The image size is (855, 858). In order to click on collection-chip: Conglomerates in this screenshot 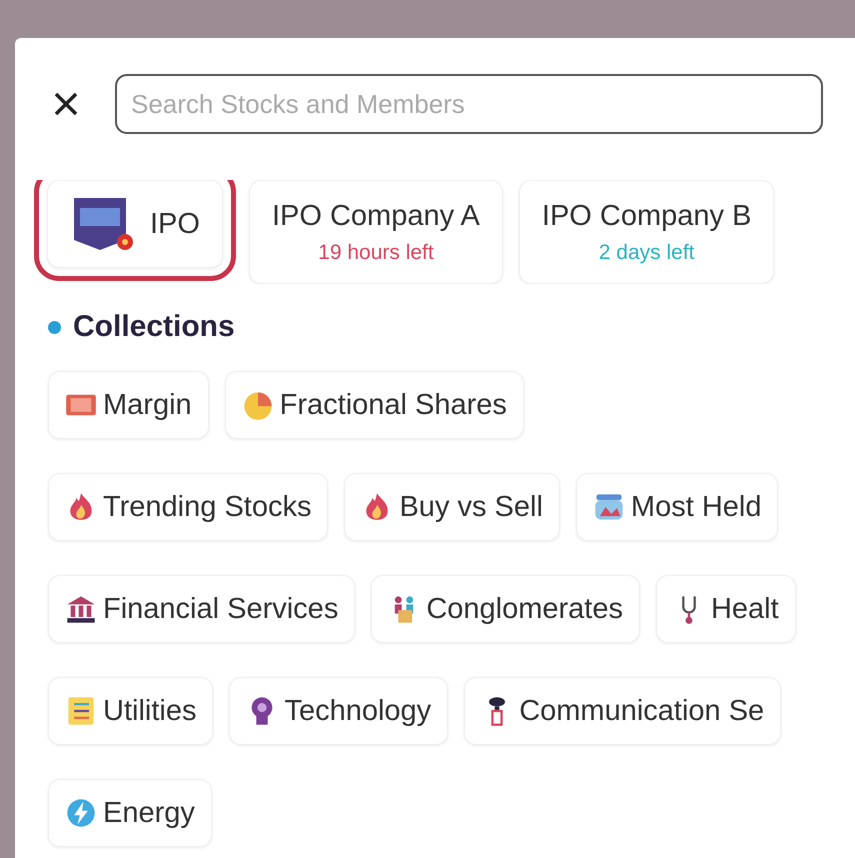, I will do `click(505, 609)`.